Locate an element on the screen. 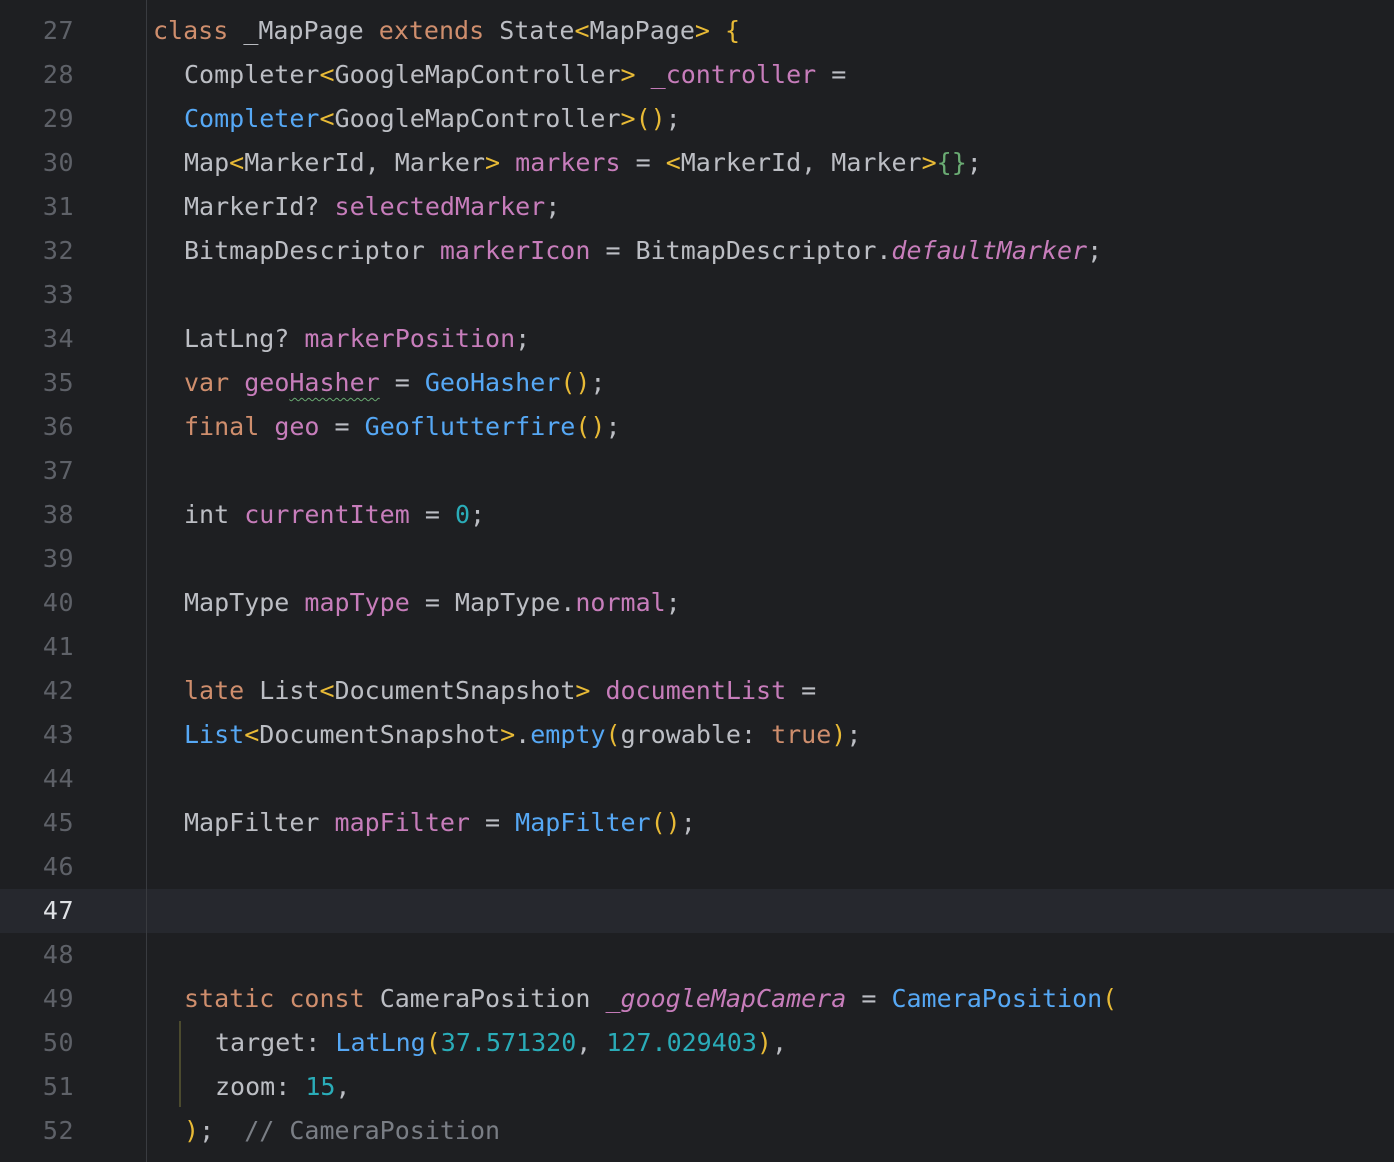  code-text: final geo = Geoflutterfire(); is located at coordinates (402, 427).